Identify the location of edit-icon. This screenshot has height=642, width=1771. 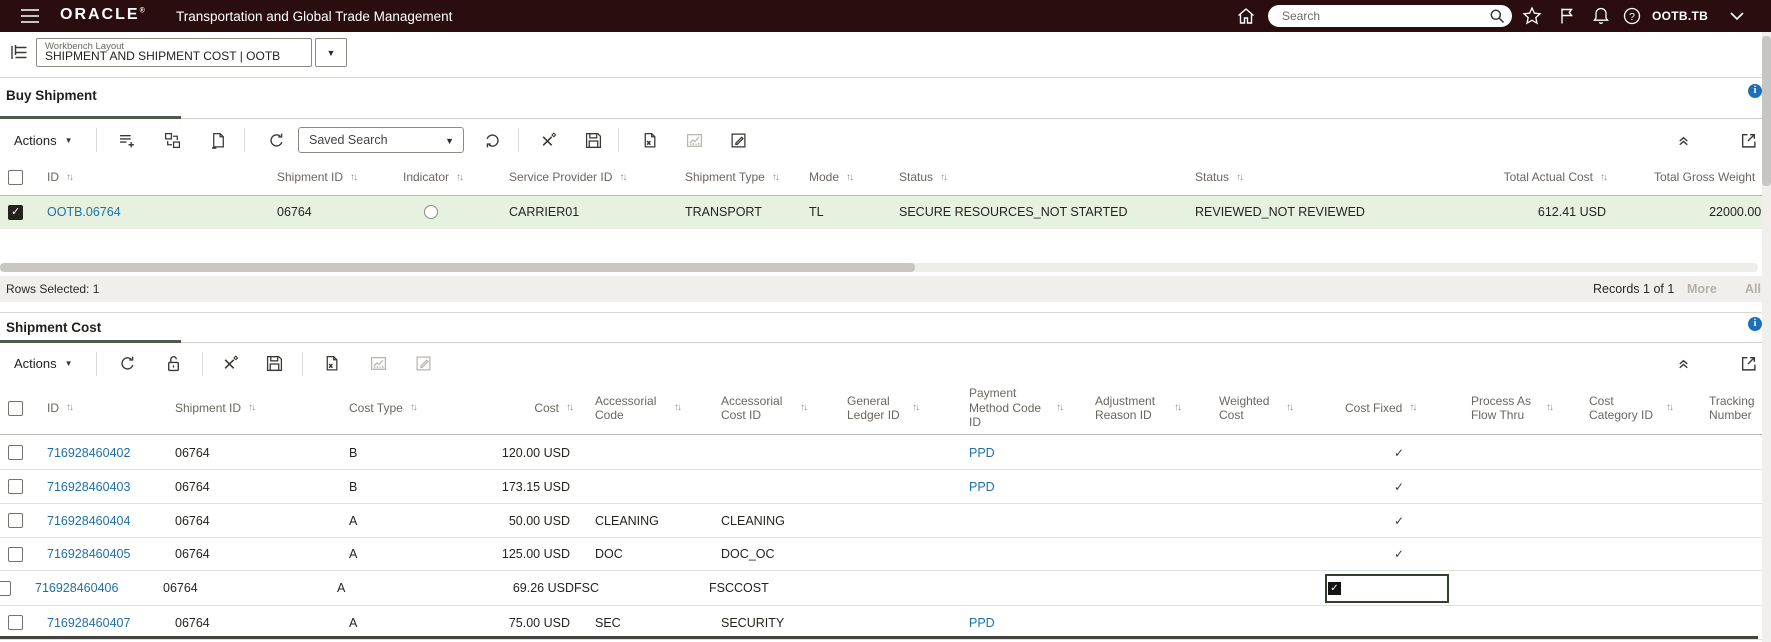
(738, 140).